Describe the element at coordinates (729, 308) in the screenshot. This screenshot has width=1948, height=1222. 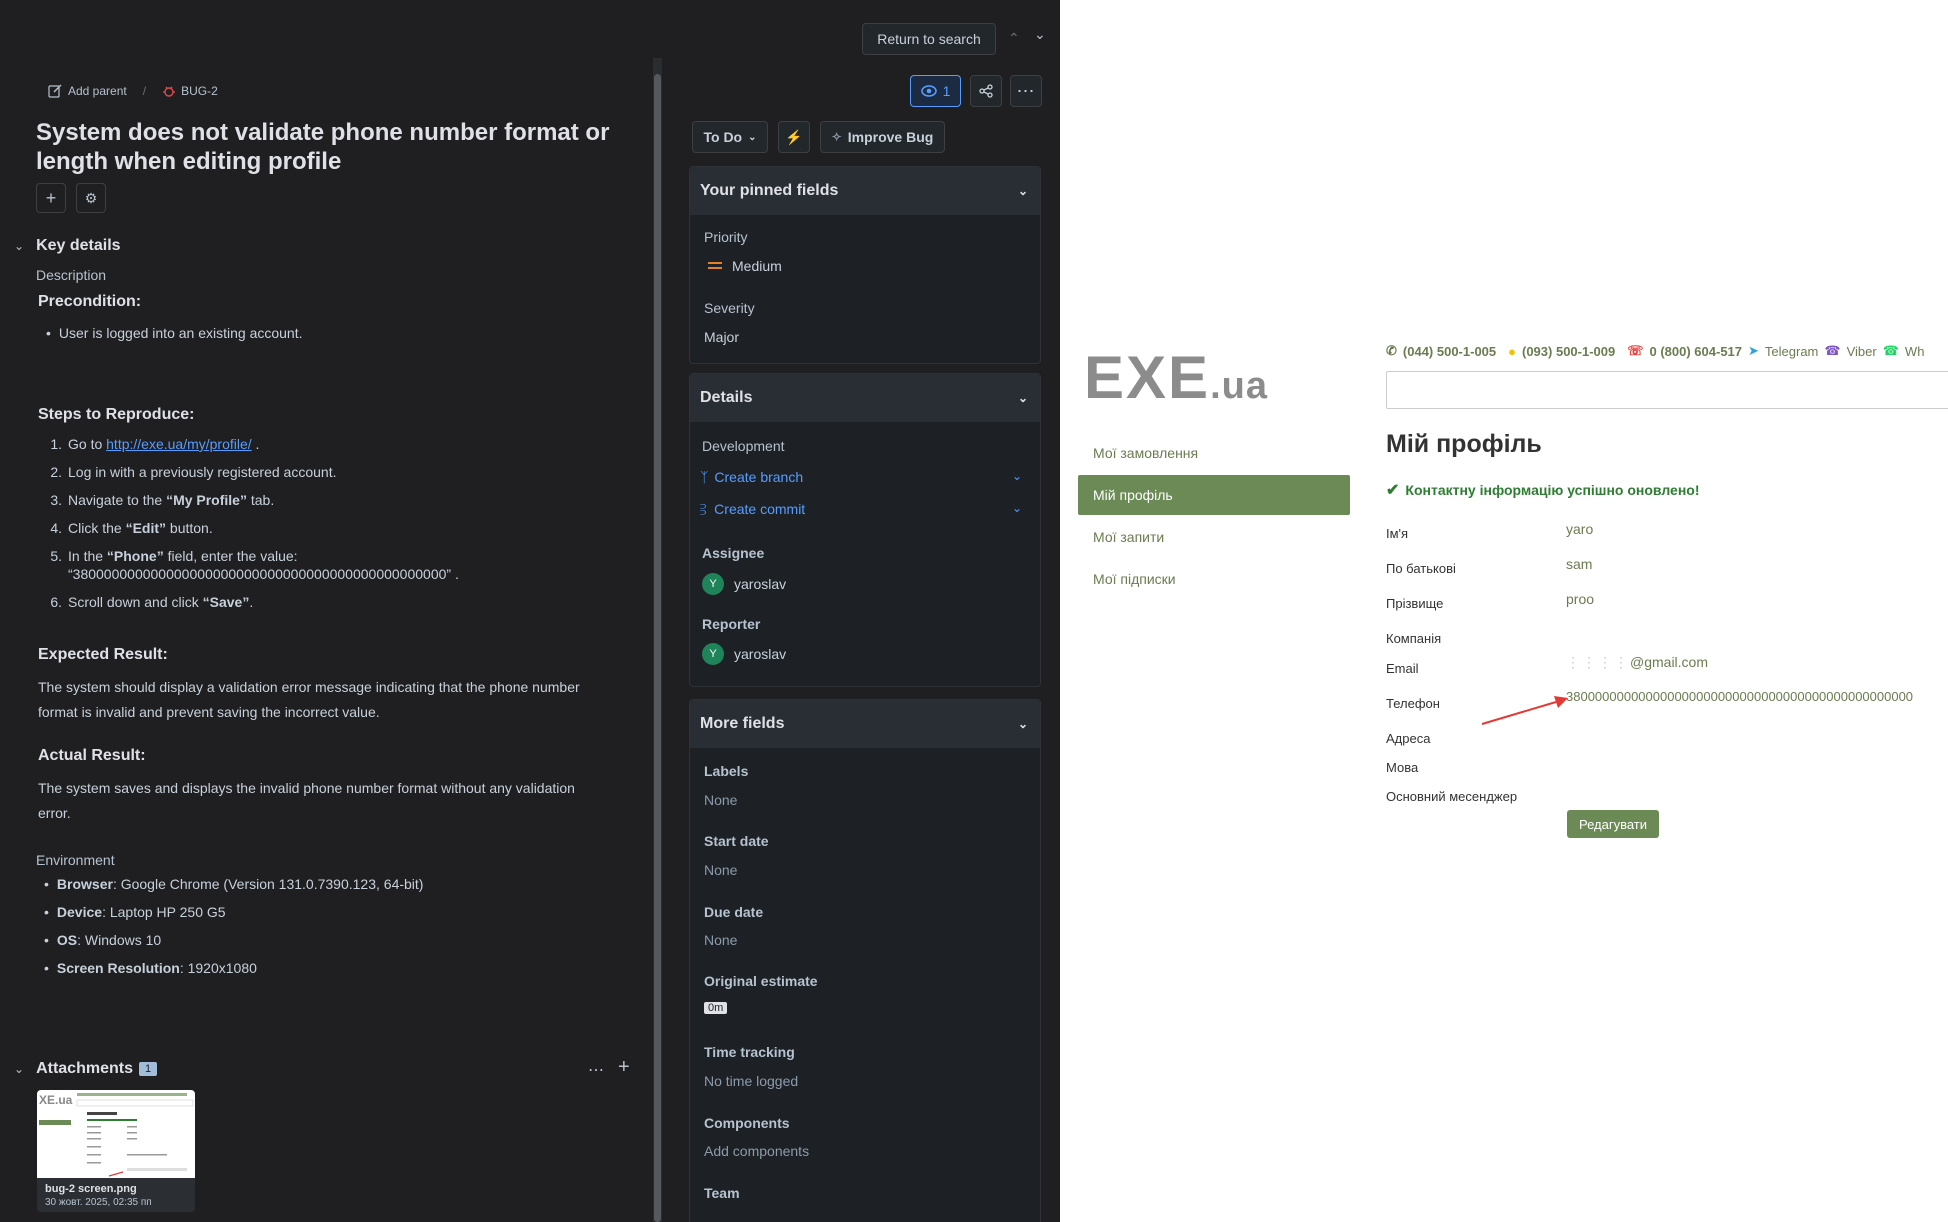
I see `severity-label: Severity` at that location.